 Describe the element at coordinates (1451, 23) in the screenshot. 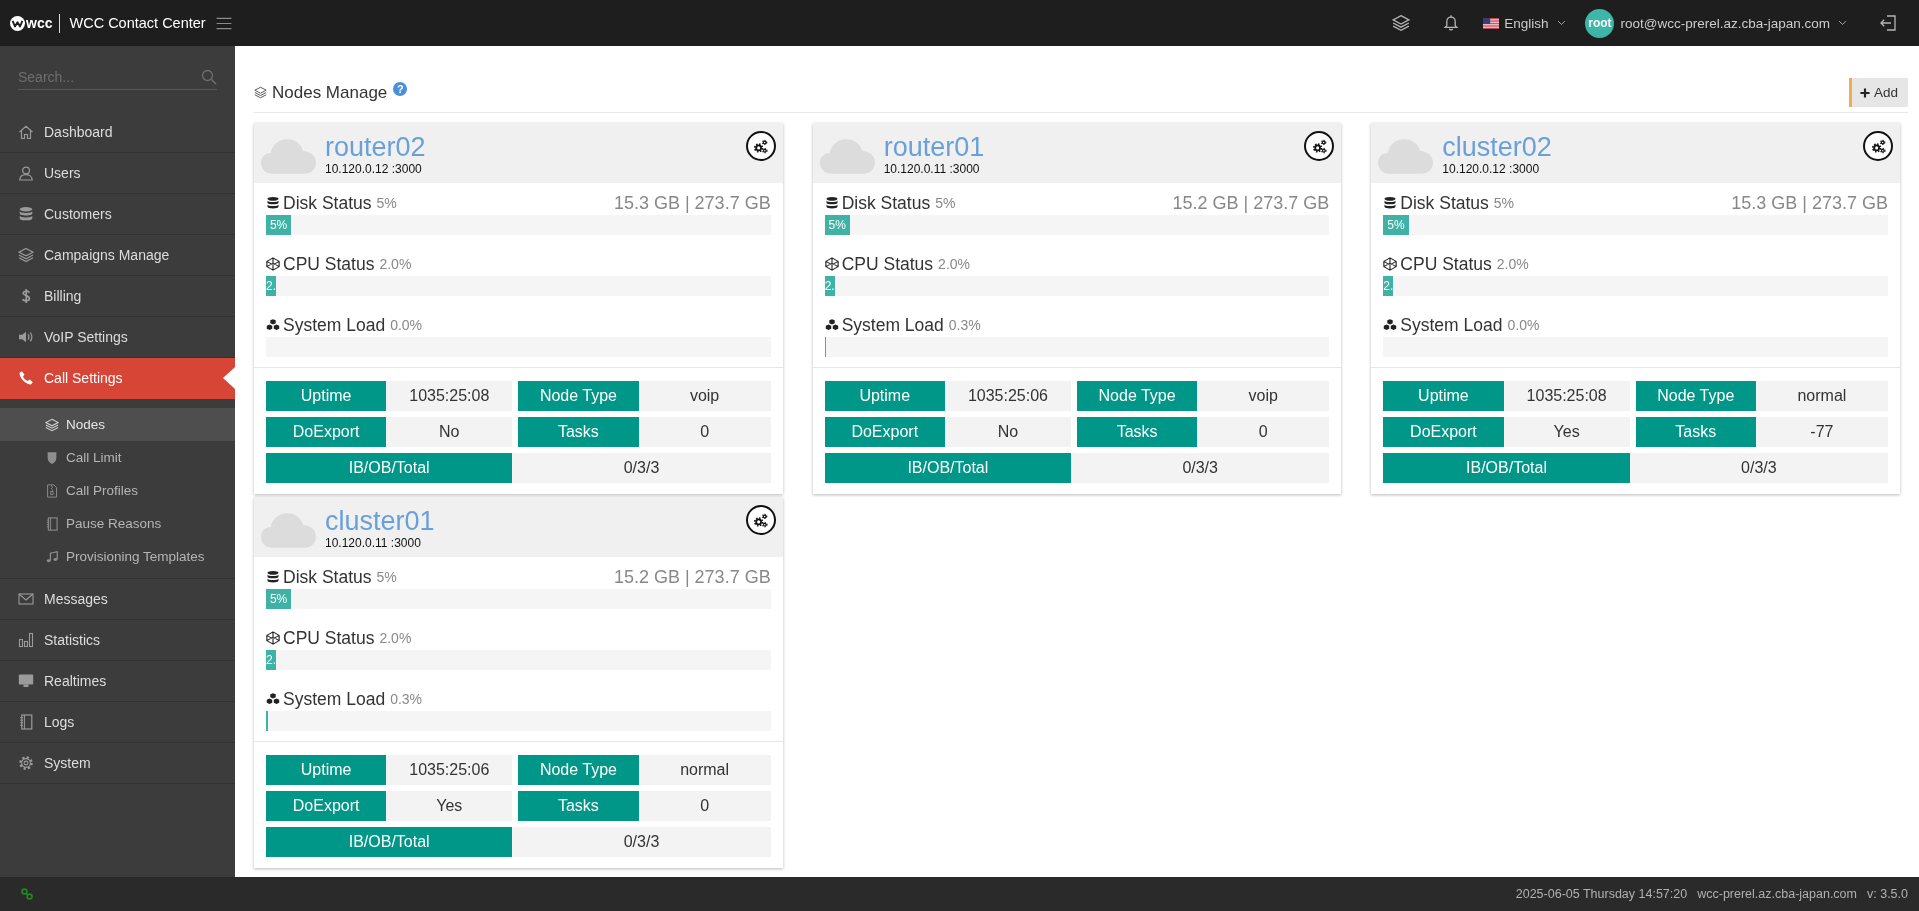

I see `bell-icon` at that location.